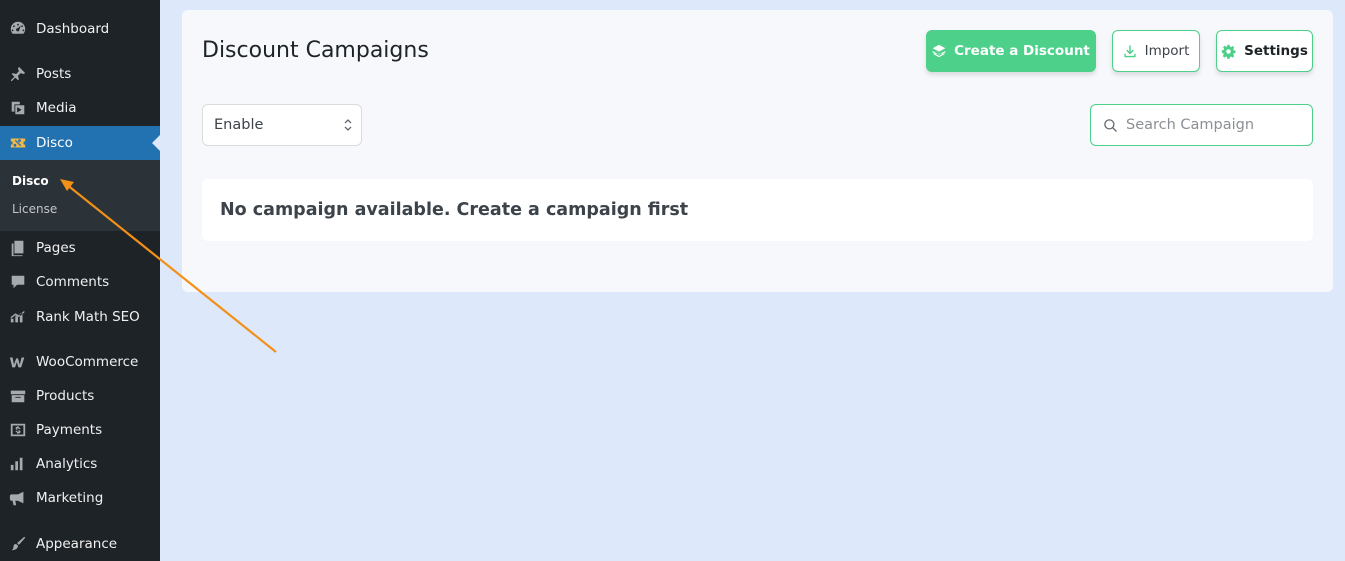 This screenshot has width=1345, height=561. What do you see at coordinates (18, 143) in the screenshot?
I see `disco-icon` at bounding box center [18, 143].